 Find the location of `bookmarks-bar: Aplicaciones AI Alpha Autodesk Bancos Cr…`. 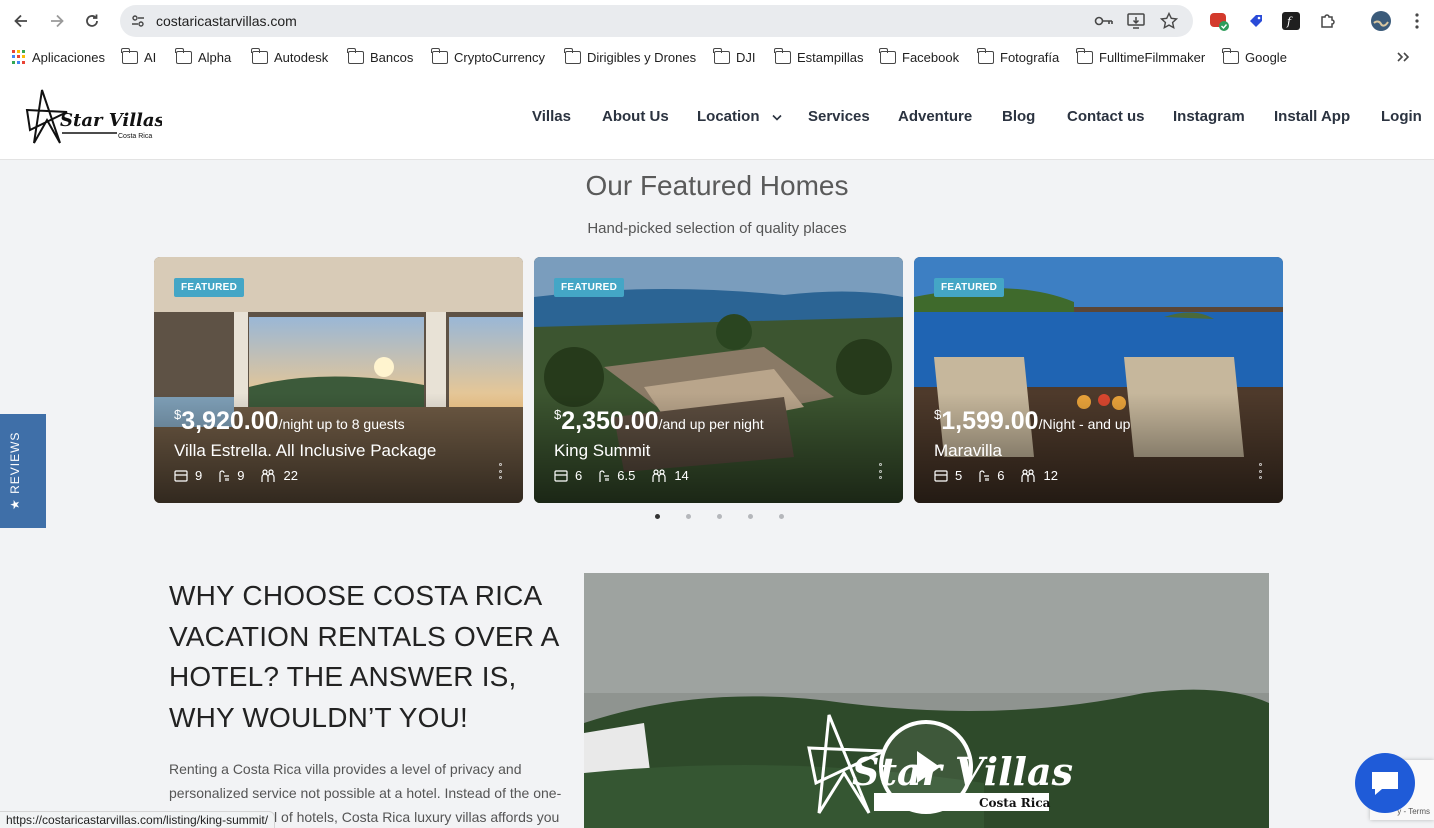

bookmarks-bar: Aplicaciones AI Alpha Autodesk Bancos Cr… is located at coordinates (717, 57).